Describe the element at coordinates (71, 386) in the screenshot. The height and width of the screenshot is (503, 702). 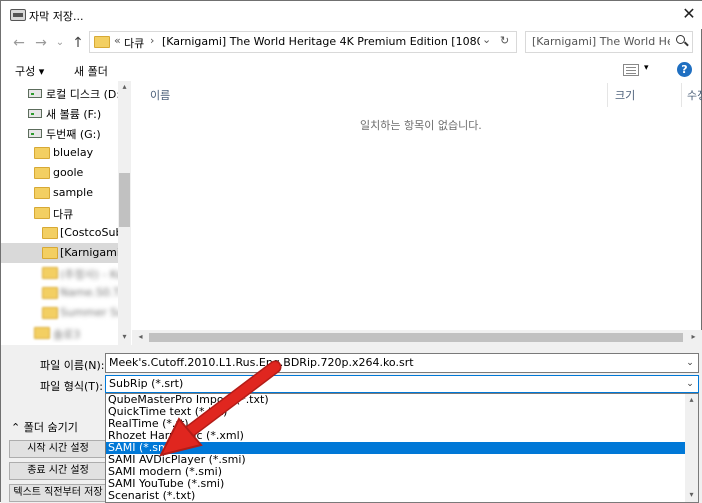
I see `filetype-label: 파일 형식(T):` at that location.